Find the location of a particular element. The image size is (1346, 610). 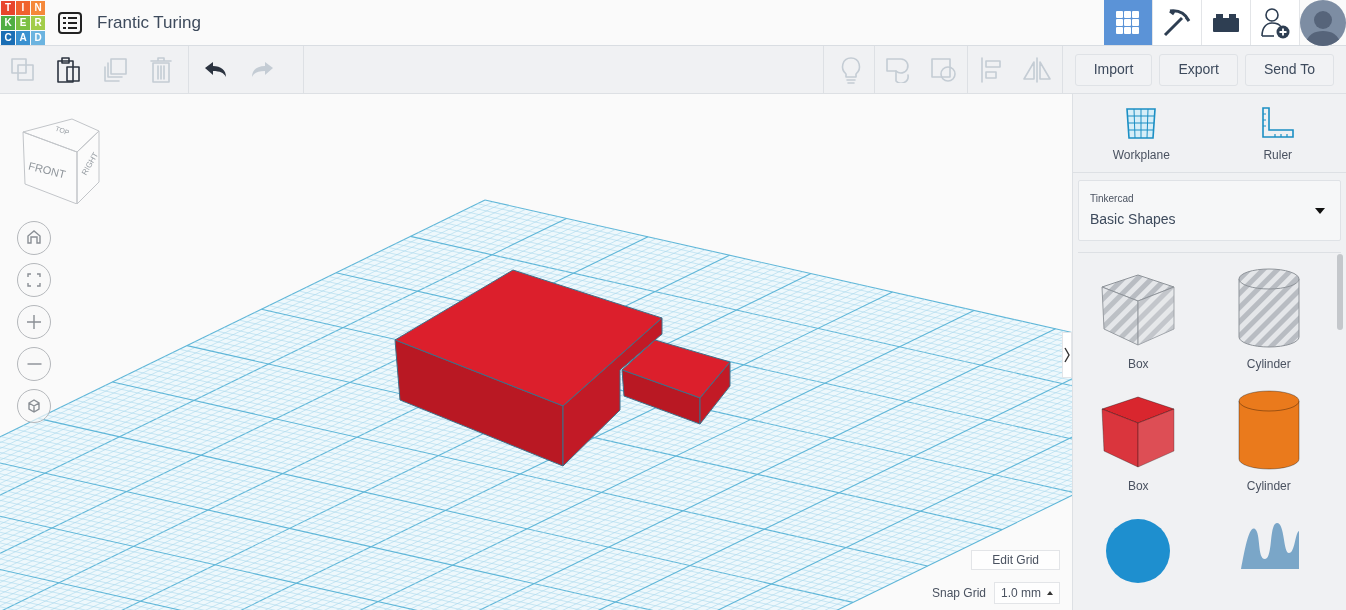

logo-letter: T is located at coordinates (8, 7).